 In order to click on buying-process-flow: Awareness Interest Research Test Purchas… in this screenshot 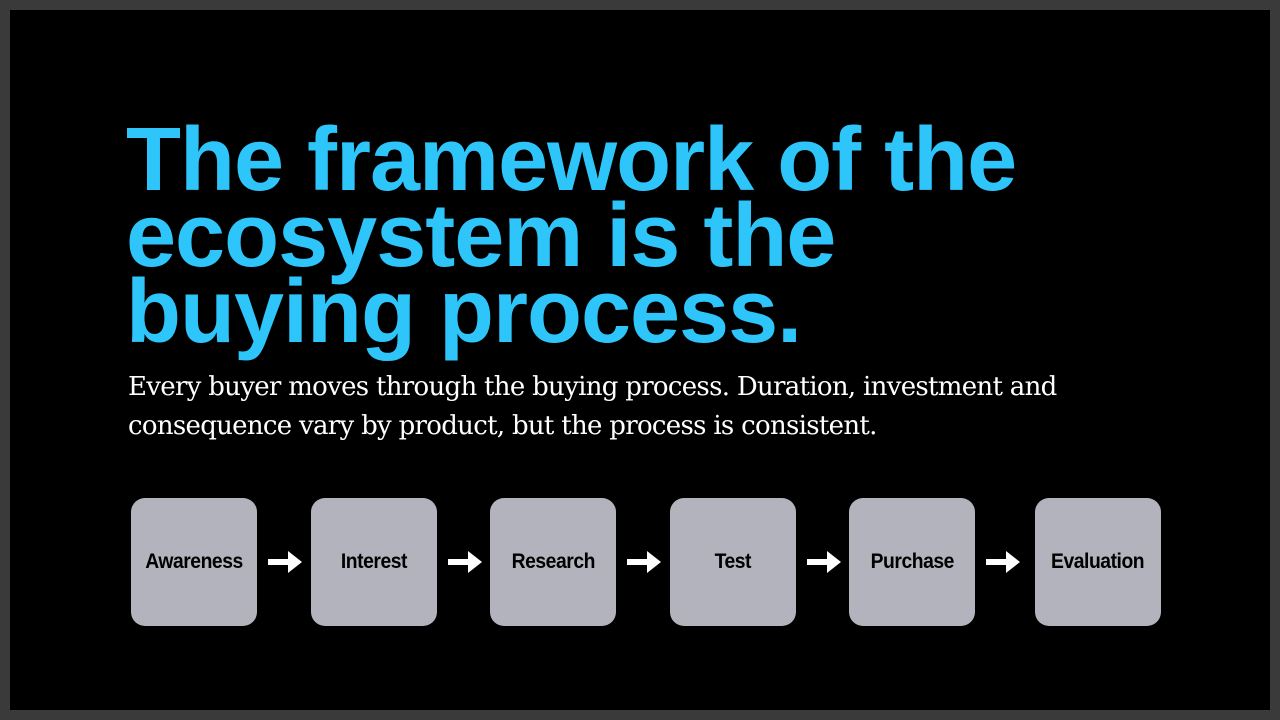, I will do `click(651, 562)`.